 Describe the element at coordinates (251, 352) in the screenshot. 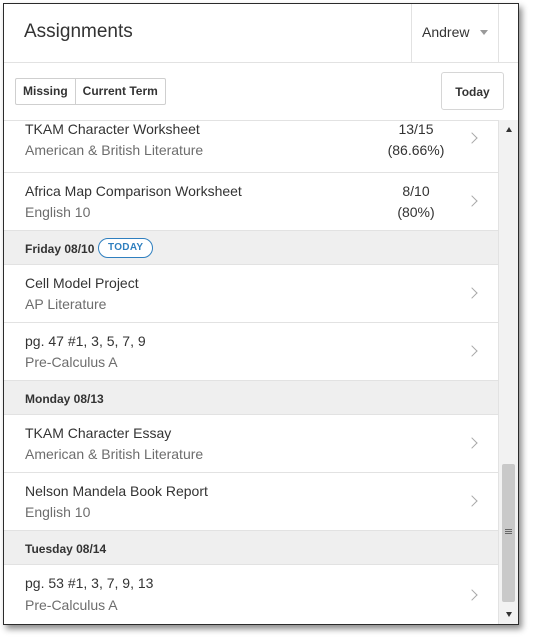

I see `assignment-row: pg. 47 #1, 3, 5, 7, 9 Pre-Calculus A` at that location.